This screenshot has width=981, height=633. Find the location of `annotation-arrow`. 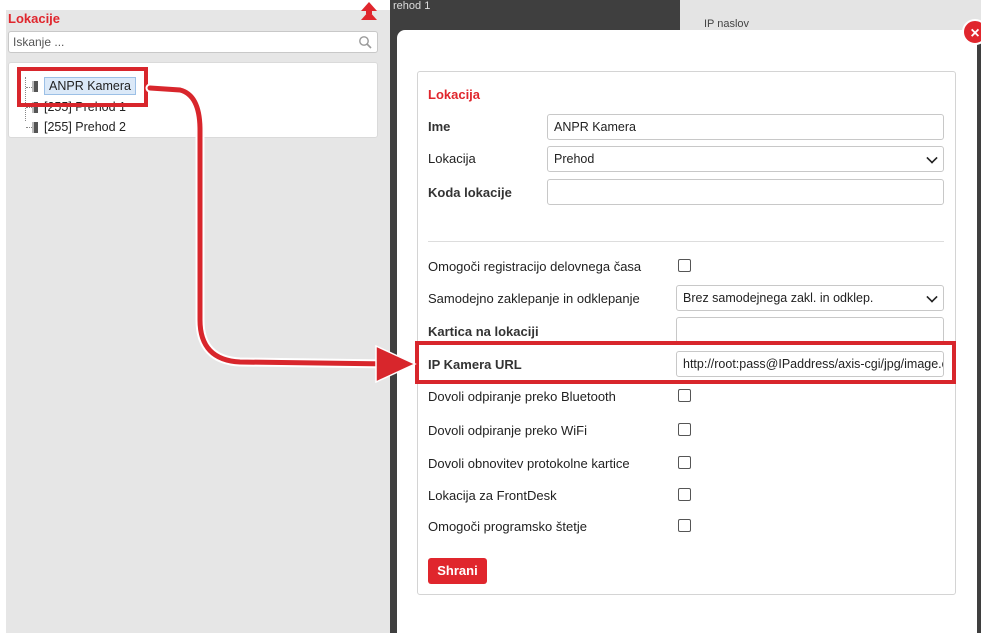

annotation-arrow is located at coordinates (281, 233).